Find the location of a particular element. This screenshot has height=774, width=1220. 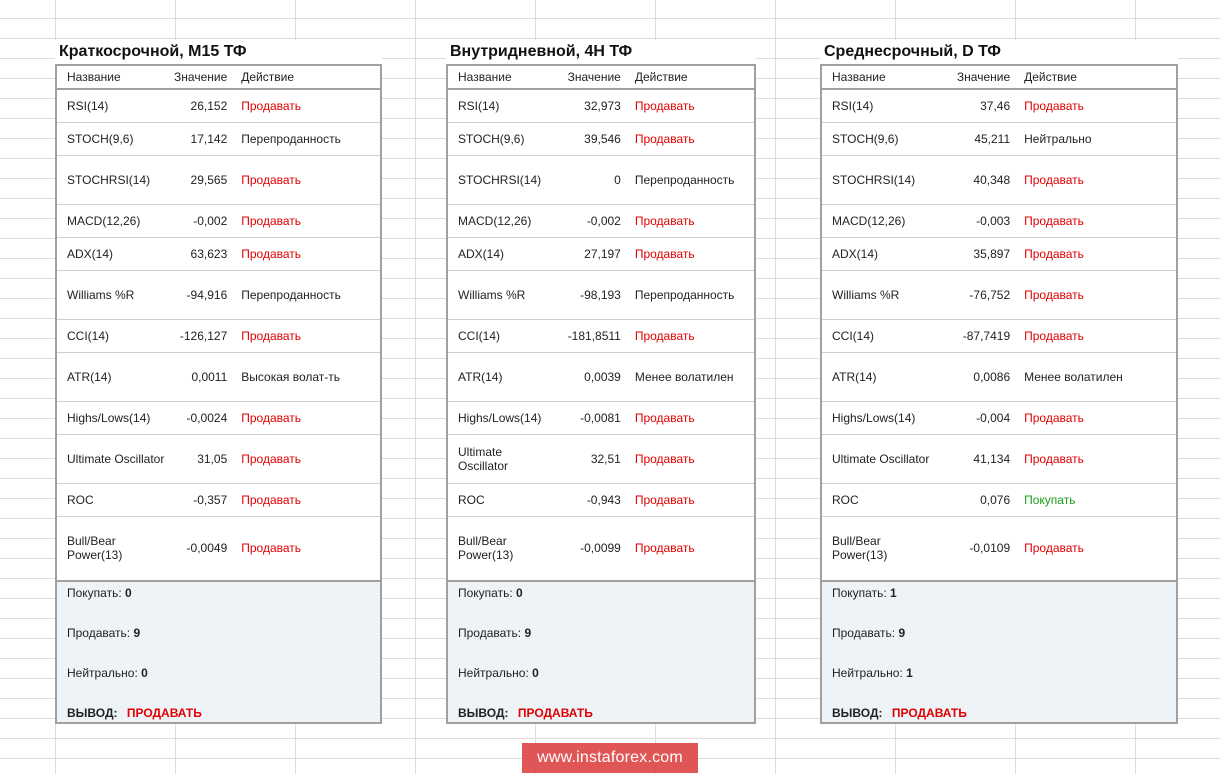

table-row: ATR(14) 0,0039 Менее волатилен is located at coordinates (601, 377).